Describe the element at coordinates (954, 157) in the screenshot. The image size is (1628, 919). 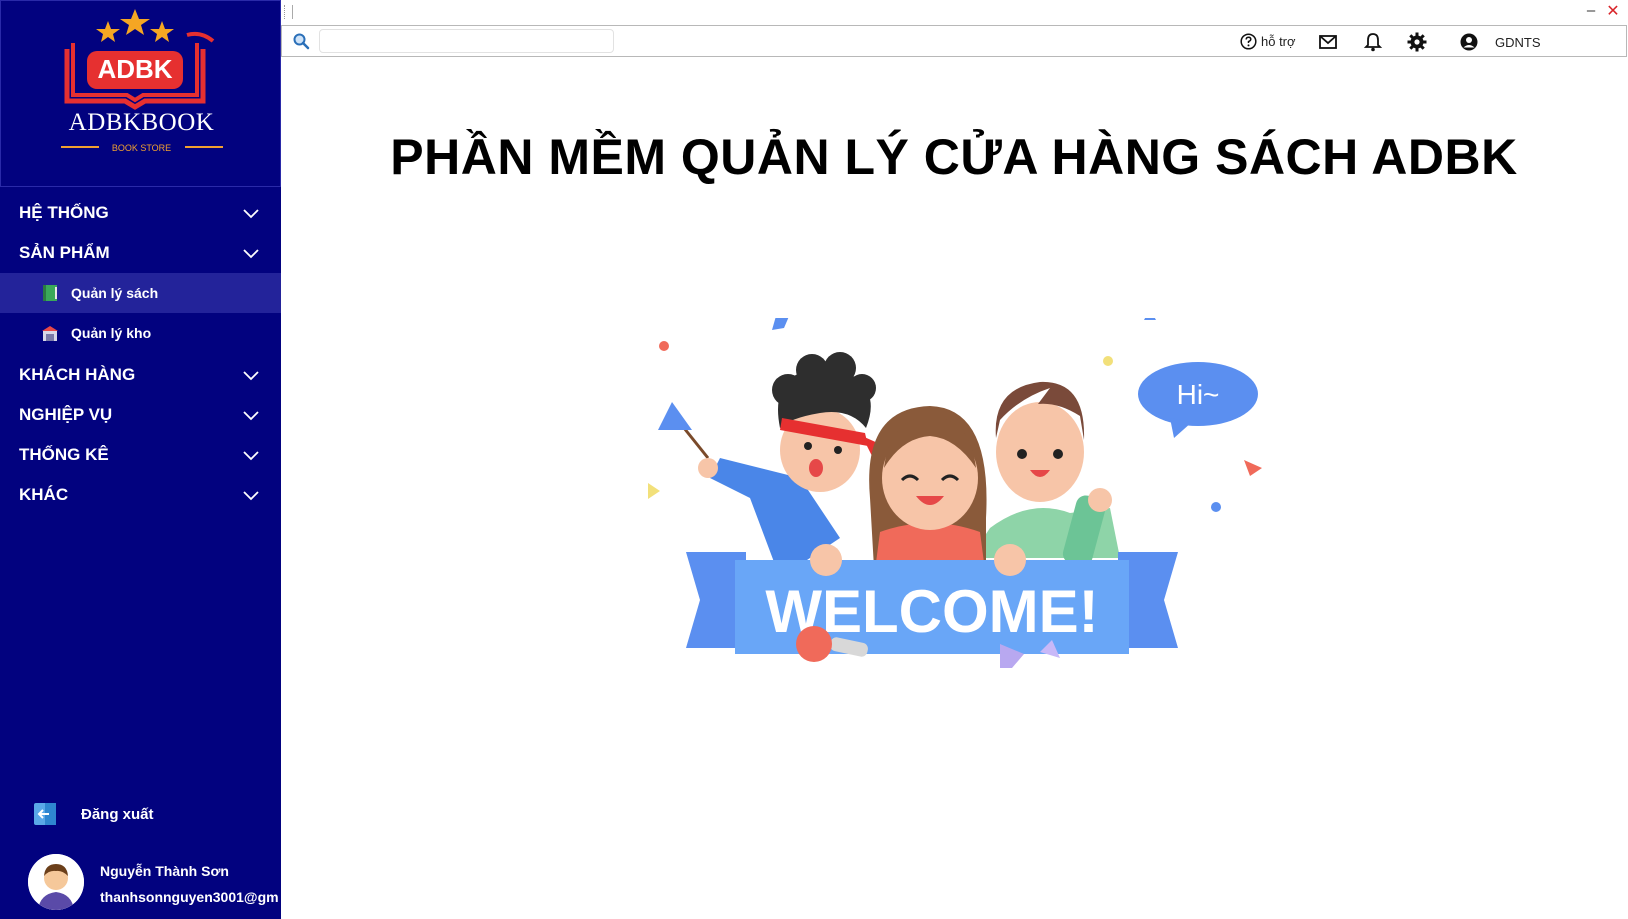
I see `page-title: PHẦN MỀM QUẢN LÝ CỬA HÀNG SÁCH ADBK` at that location.